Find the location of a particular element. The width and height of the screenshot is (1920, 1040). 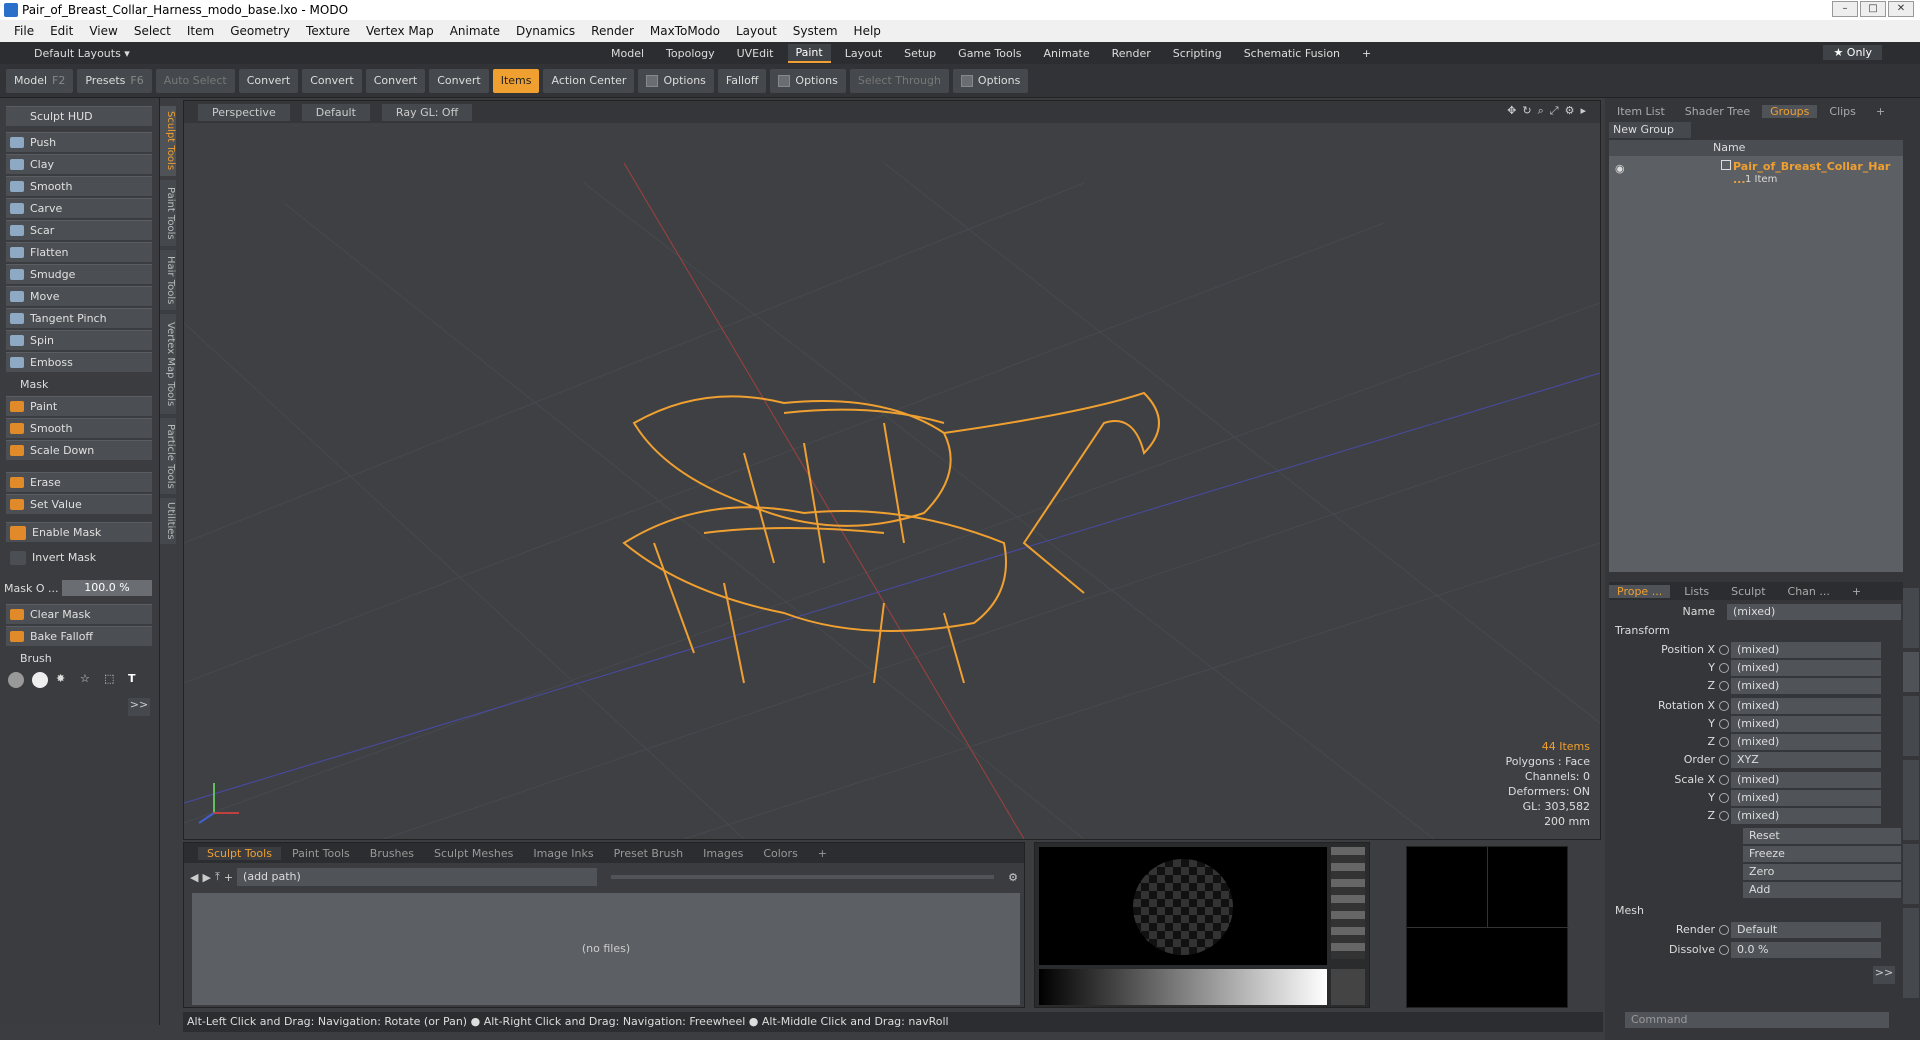

tab-shader-tree: Shader Tree is located at coordinates (1717, 111).